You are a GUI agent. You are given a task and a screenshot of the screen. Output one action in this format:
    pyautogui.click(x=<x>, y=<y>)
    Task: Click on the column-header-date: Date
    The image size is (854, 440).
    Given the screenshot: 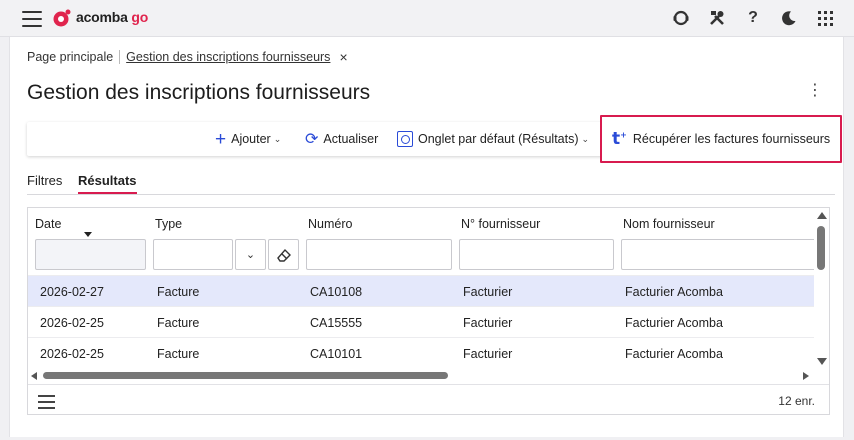 What is the action you would take?
    pyautogui.click(x=48, y=223)
    